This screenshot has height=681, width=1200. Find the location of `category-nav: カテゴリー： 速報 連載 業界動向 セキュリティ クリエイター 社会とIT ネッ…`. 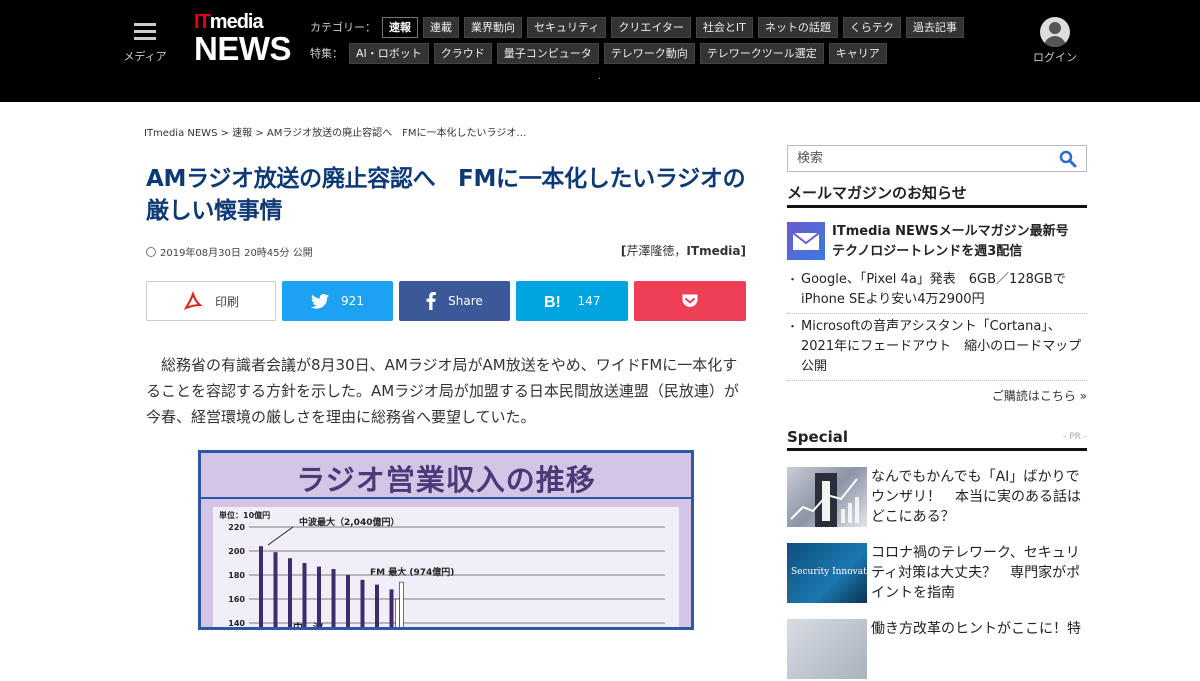

category-nav: カテゴリー： 速報 連載 業界動向 セキュリティ クリエイター 社会とIT ネッ… is located at coordinates (639, 27).